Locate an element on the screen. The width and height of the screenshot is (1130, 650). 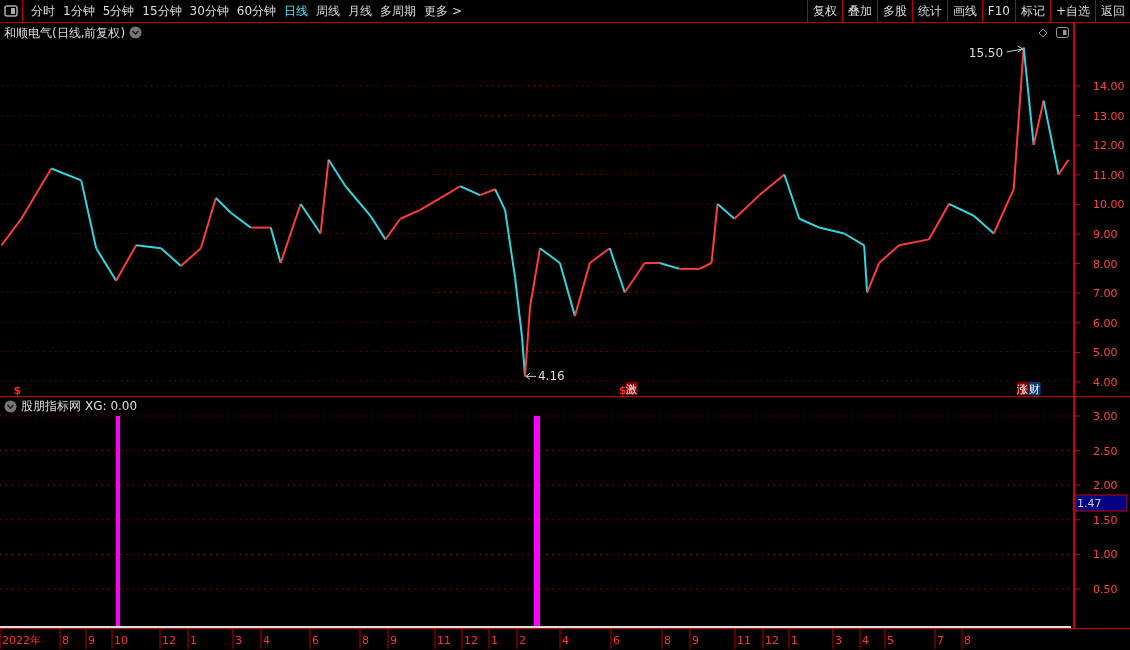
axis-tick-label: 2.00 is located at coordinates (1105, 486).